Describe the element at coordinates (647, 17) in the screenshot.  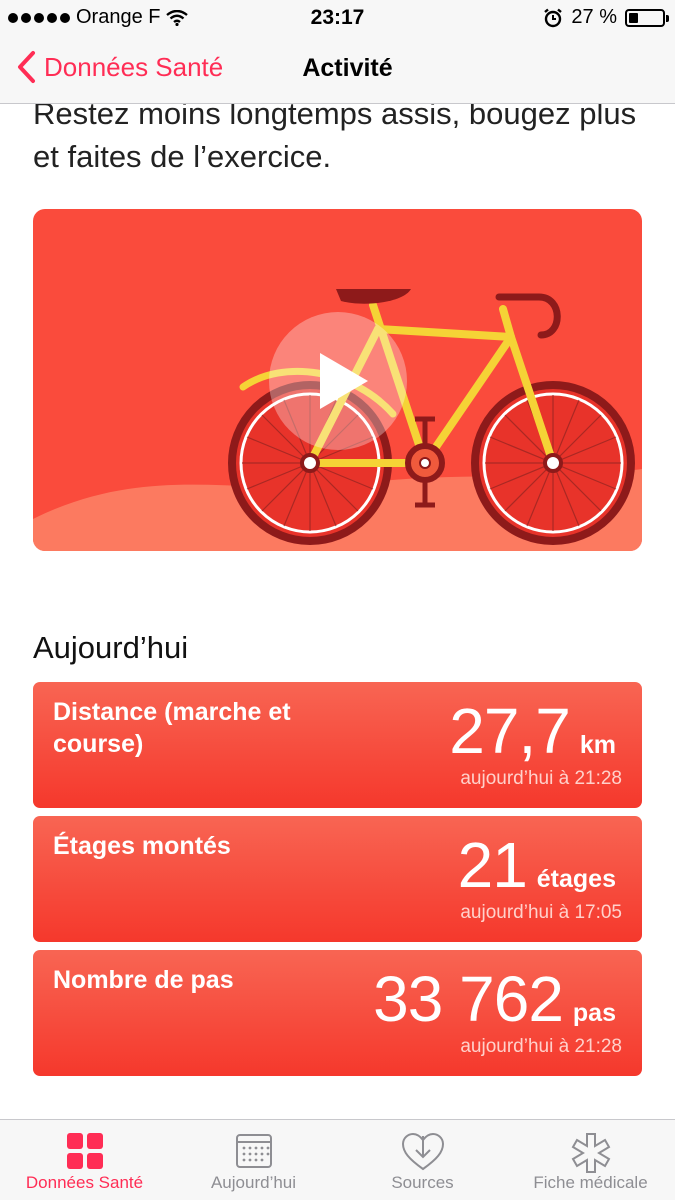
I see `battery-icon` at that location.